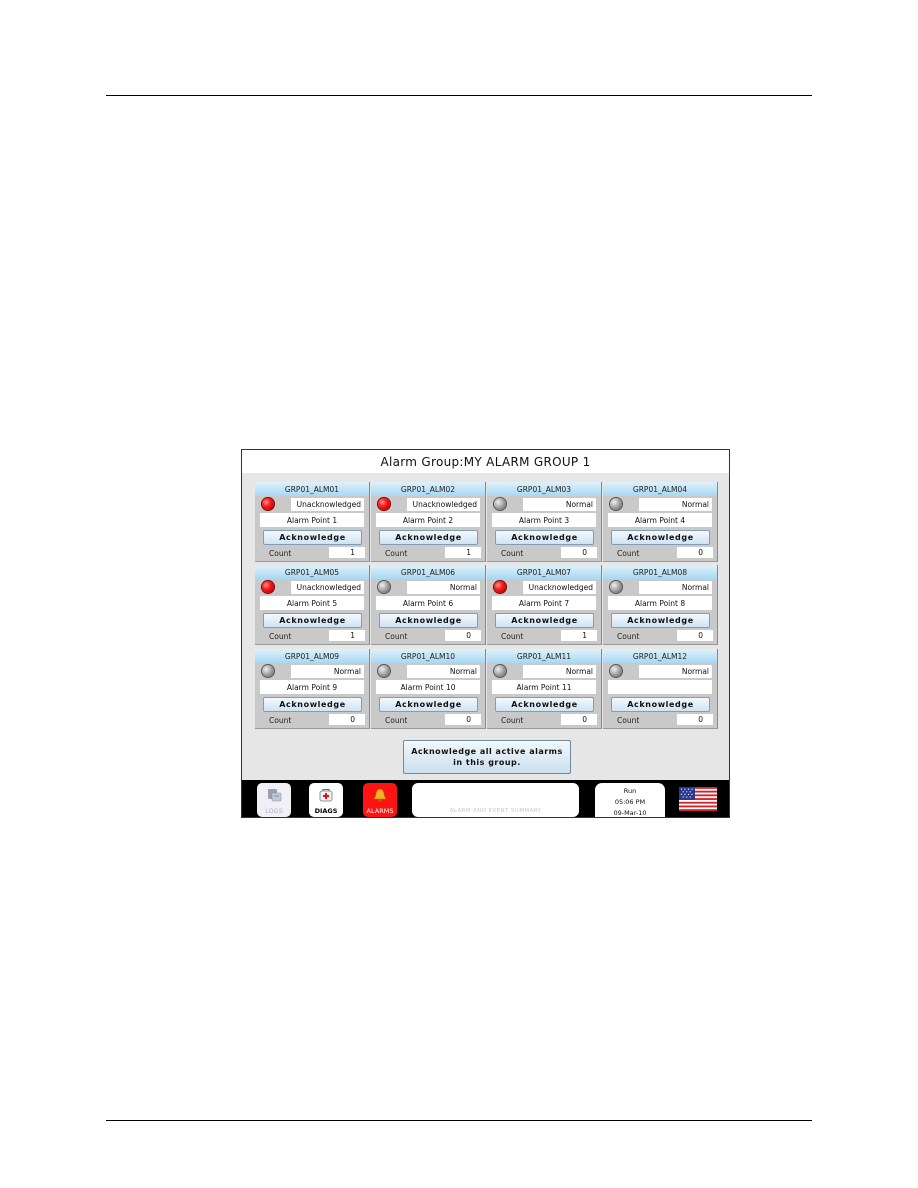 The image size is (918, 1188). Describe the element at coordinates (544, 572) in the screenshot. I see `alarm-tag: GRP01_ALM07` at that location.